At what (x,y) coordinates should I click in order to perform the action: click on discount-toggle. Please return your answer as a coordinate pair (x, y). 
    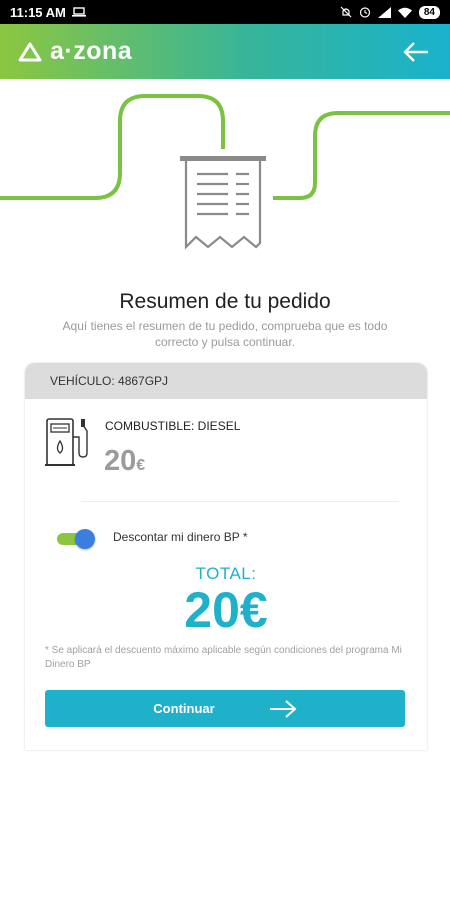
    Looking at the image, I should click on (76, 539).